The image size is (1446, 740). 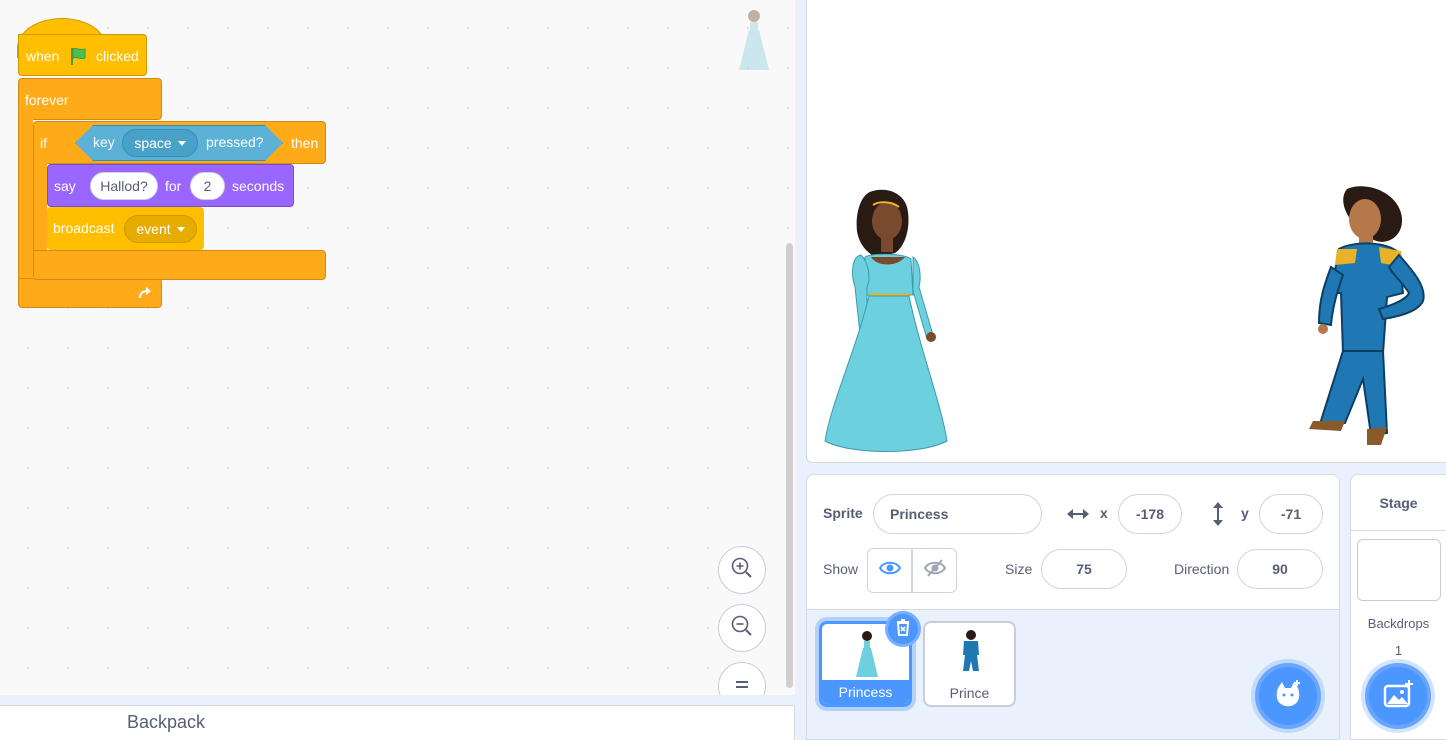 What do you see at coordinates (84, 228) in the screenshot?
I see `broadcast-label: broadcast` at bounding box center [84, 228].